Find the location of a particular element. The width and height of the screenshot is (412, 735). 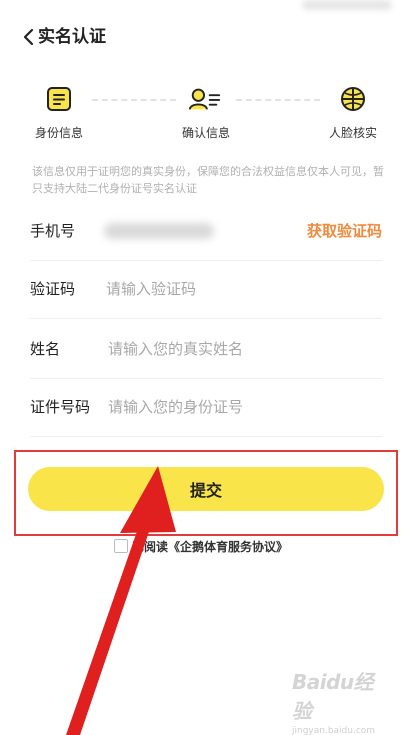

step-label-face: 人脸核实 is located at coordinates (352, 133).